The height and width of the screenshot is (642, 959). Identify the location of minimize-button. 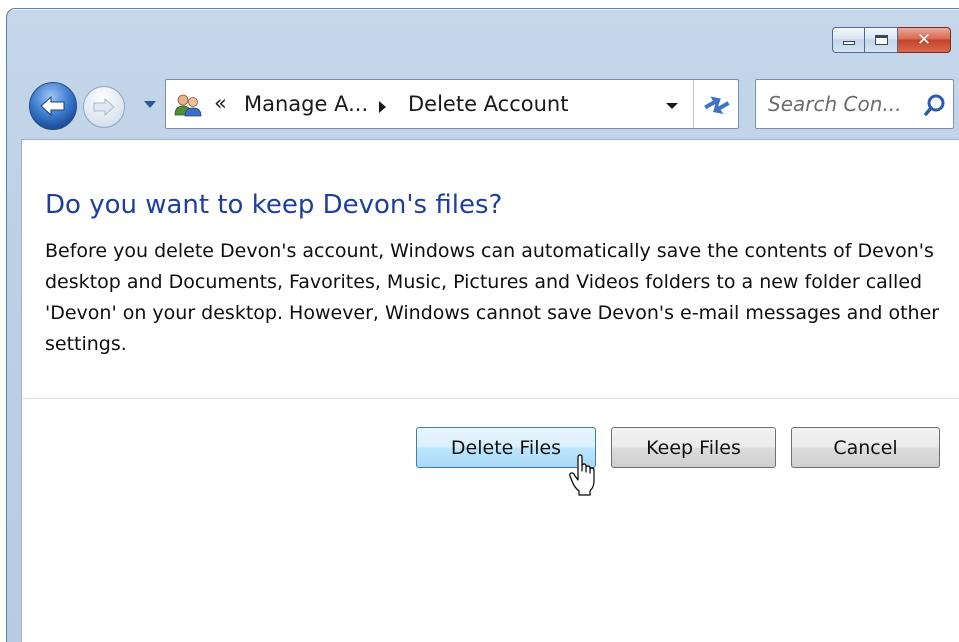
(848, 40).